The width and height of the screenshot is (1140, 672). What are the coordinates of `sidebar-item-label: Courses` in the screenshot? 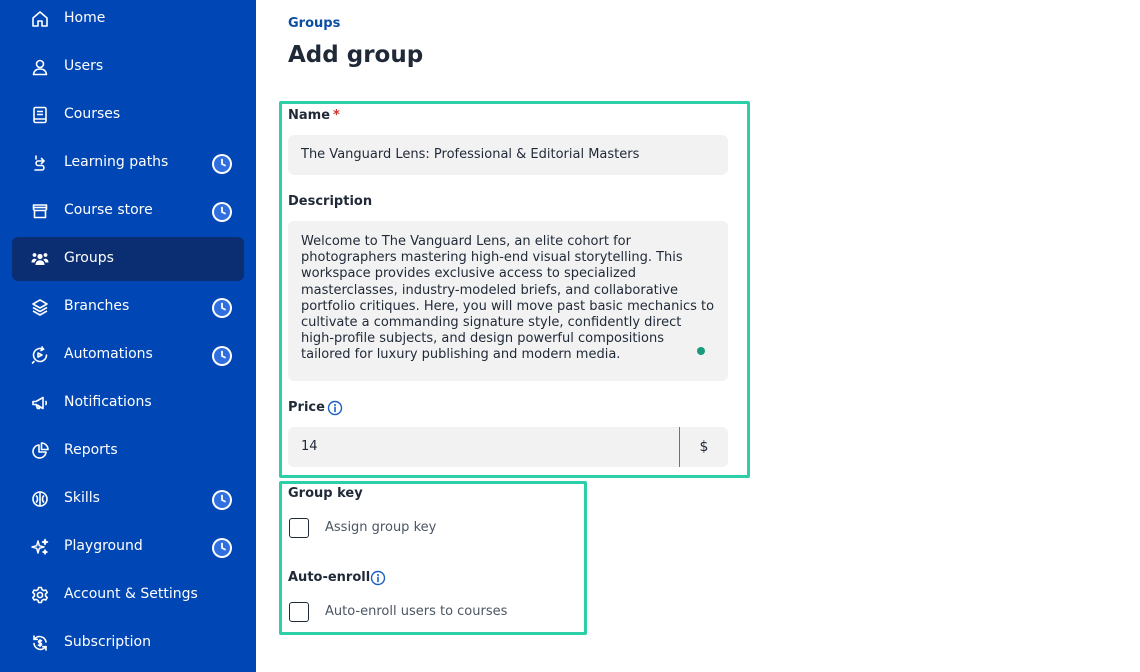 It's located at (92, 114).